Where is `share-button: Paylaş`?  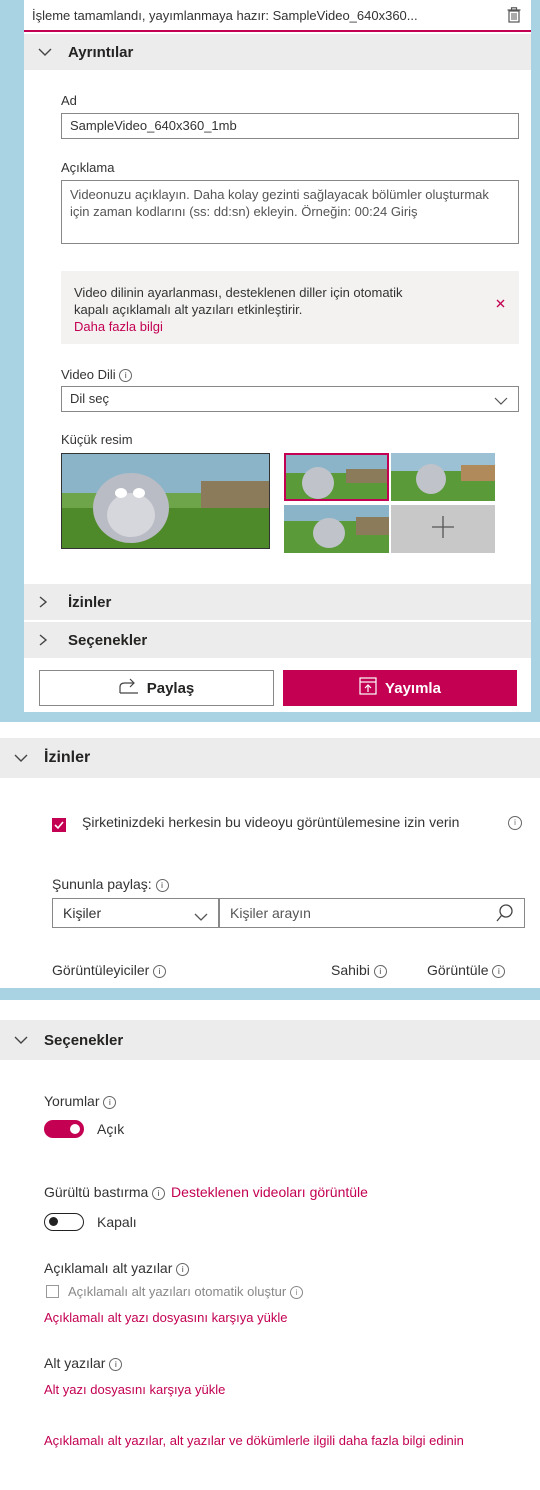 share-button: Paylaş is located at coordinates (156, 688).